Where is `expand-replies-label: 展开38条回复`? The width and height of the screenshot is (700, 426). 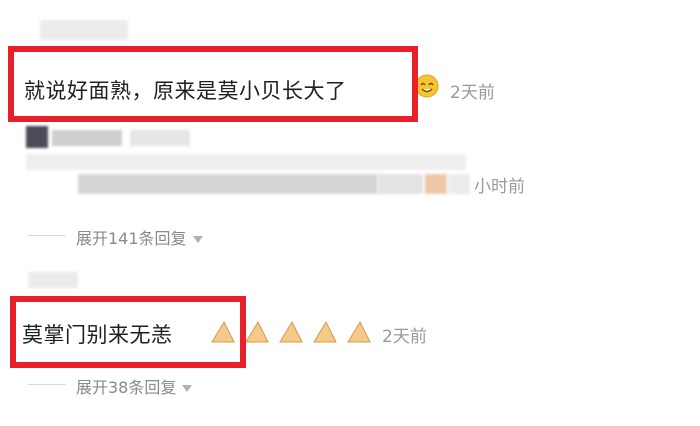
expand-replies-label: 展开38条回复 is located at coordinates (126, 387).